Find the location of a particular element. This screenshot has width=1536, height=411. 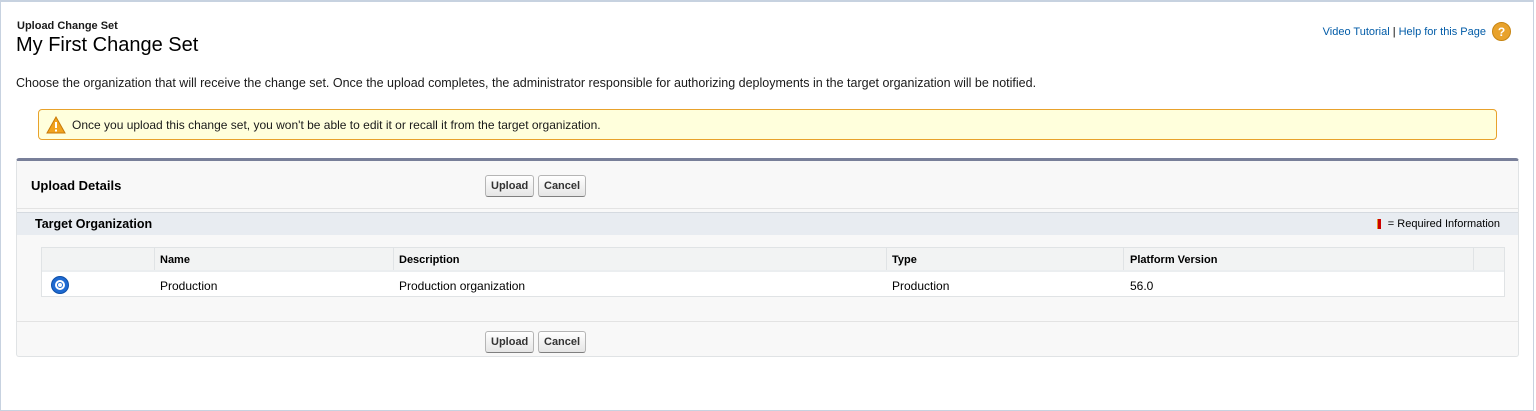

help-for-page-link: Help for this Page is located at coordinates (1442, 32).